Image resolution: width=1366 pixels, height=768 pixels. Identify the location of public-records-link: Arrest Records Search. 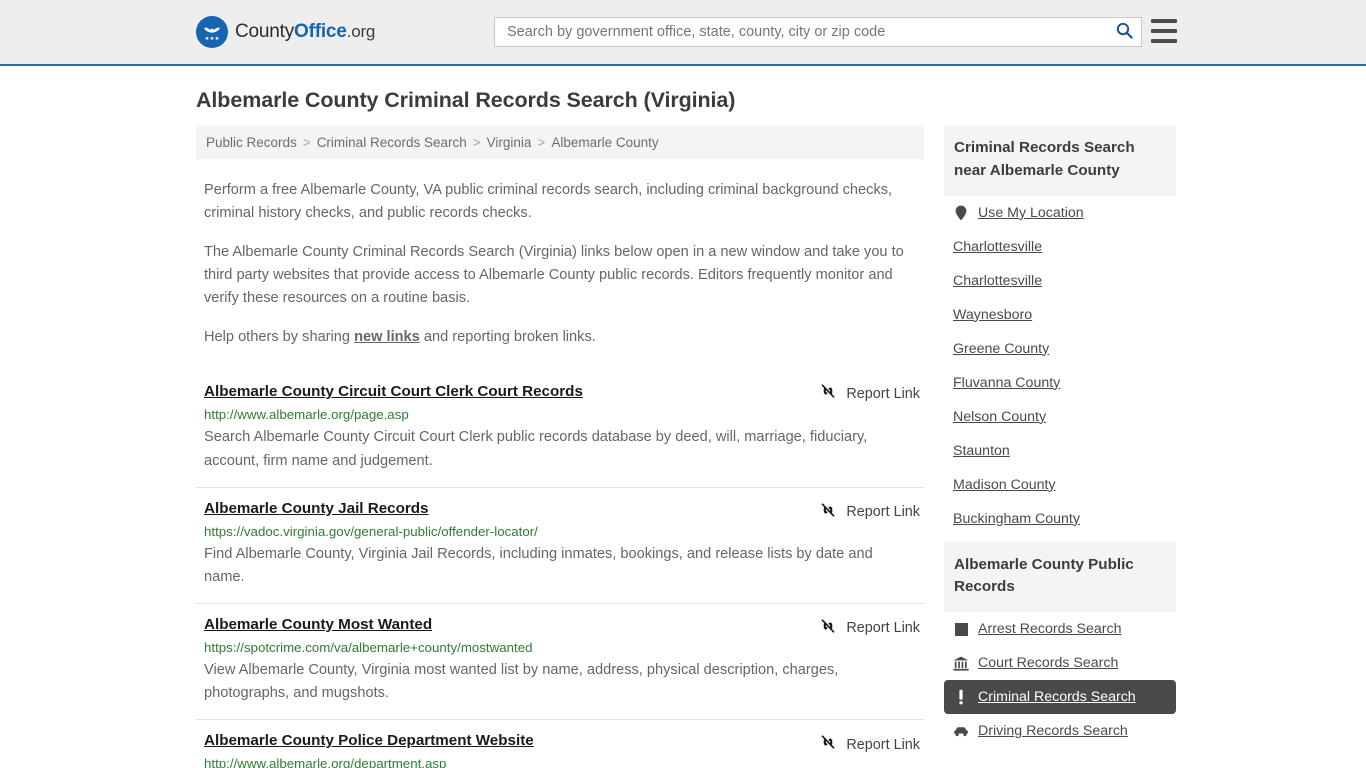
(1050, 629).